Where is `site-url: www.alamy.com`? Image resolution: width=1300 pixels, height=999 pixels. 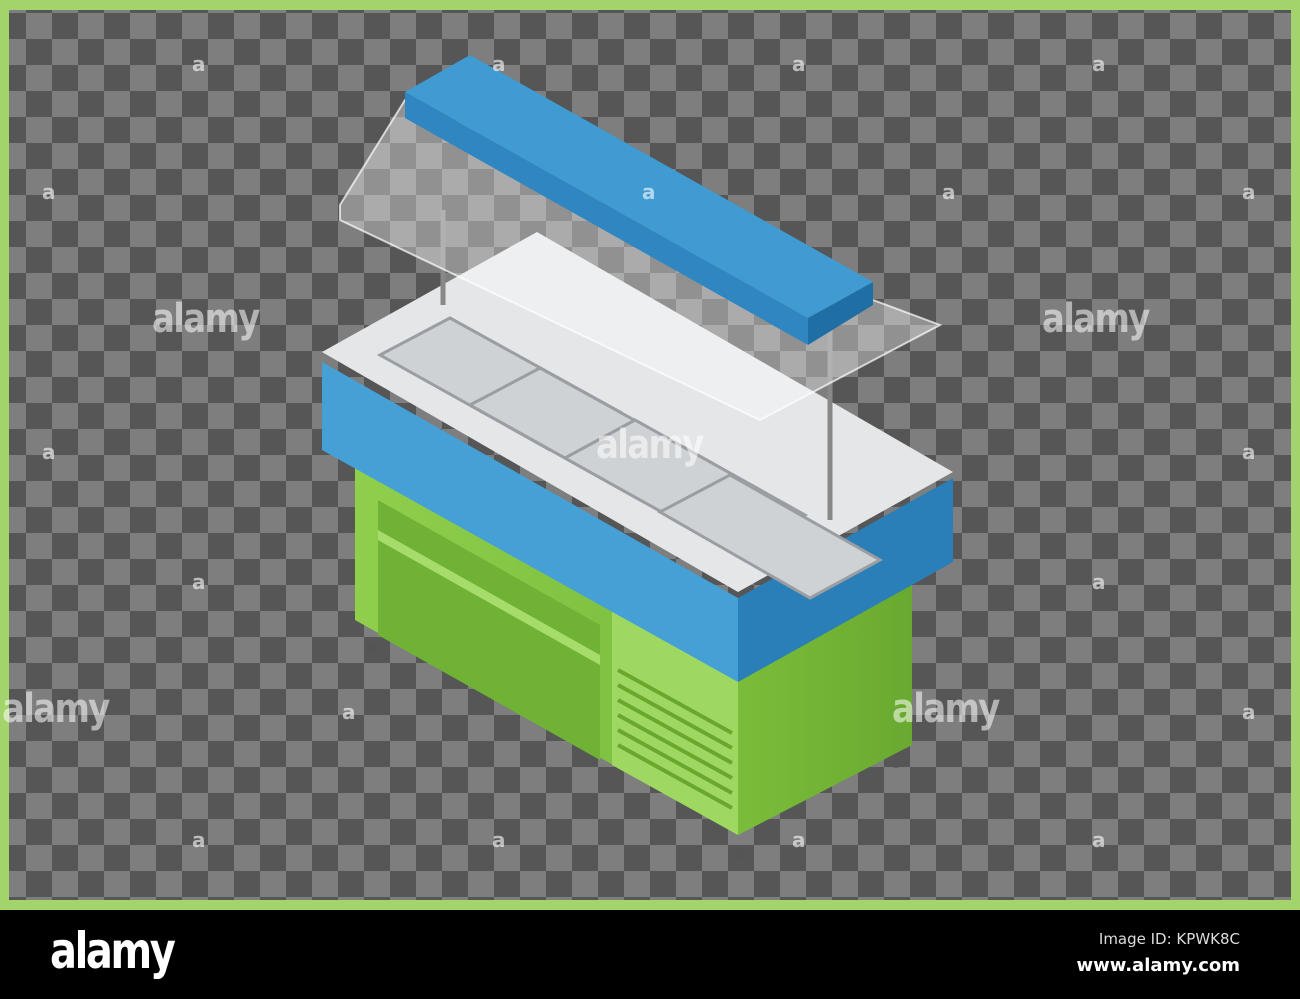
site-url: www.alamy.com is located at coordinates (1158, 965).